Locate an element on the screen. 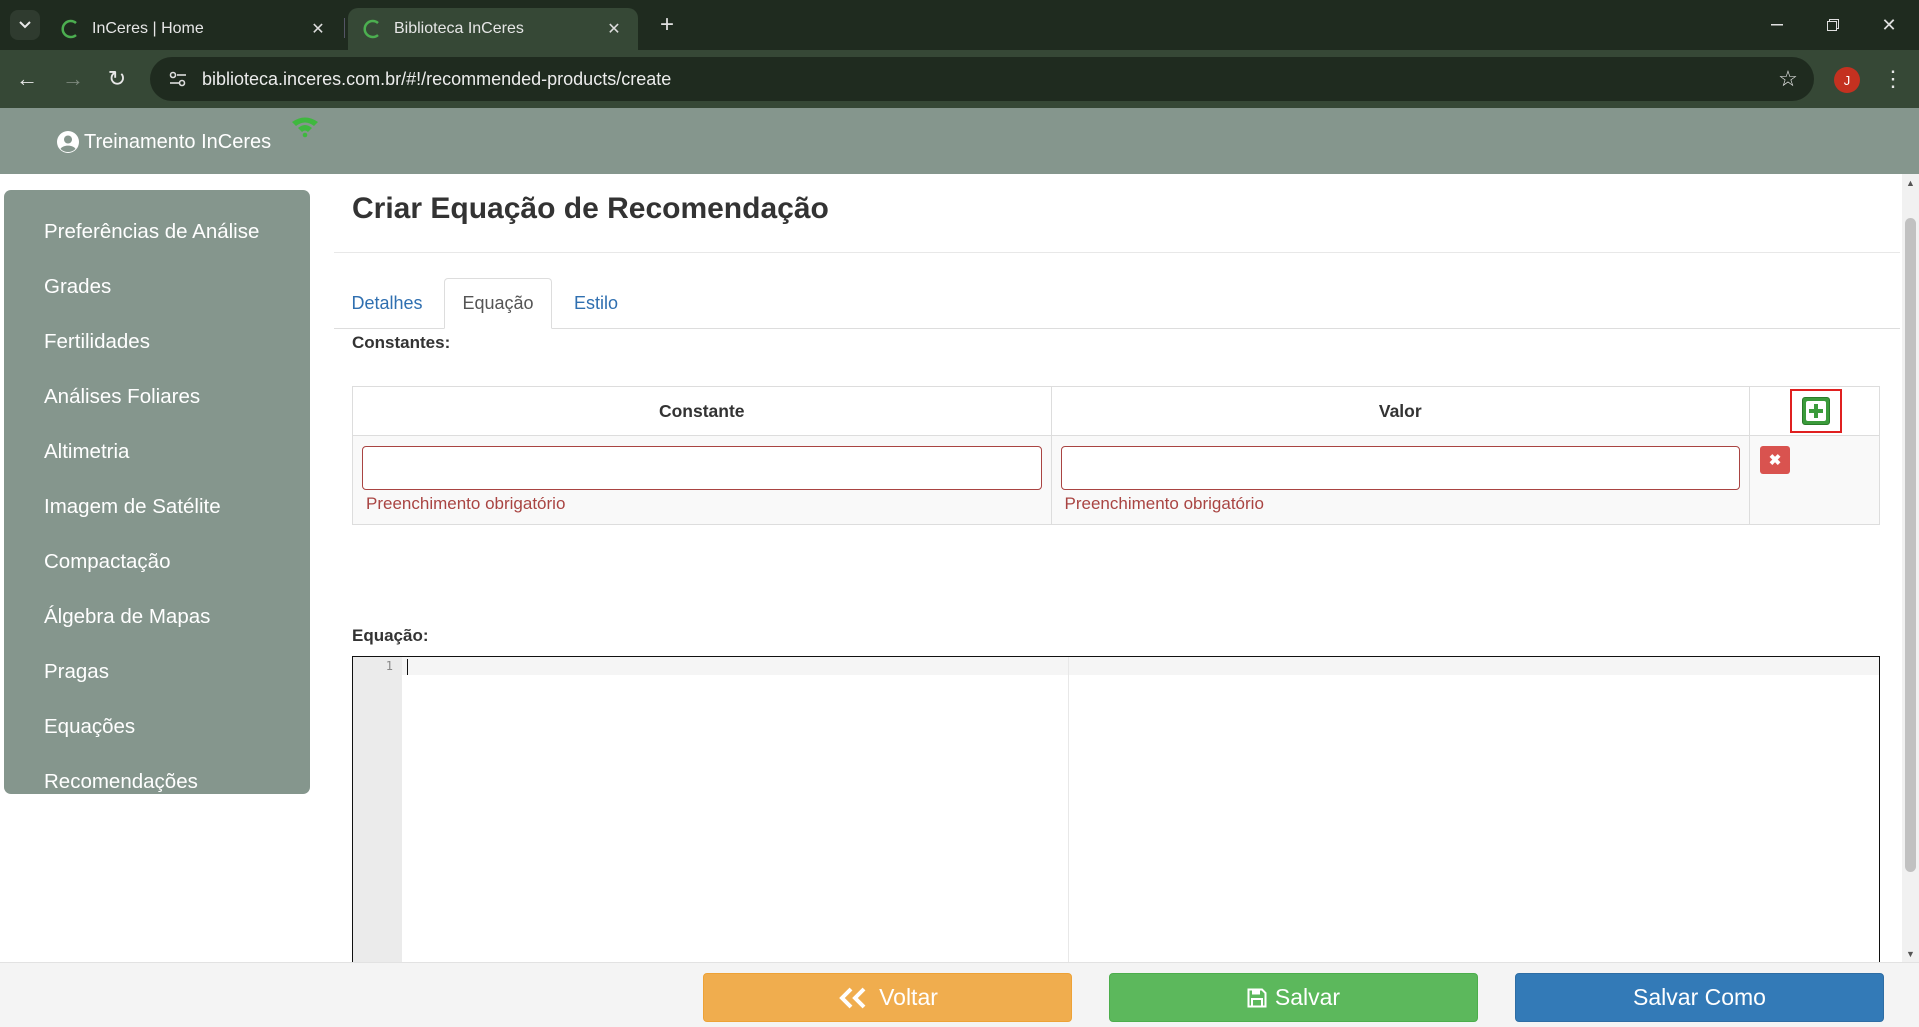  footer-bar: Voltar Salvar Salvar Como is located at coordinates (959, 994).